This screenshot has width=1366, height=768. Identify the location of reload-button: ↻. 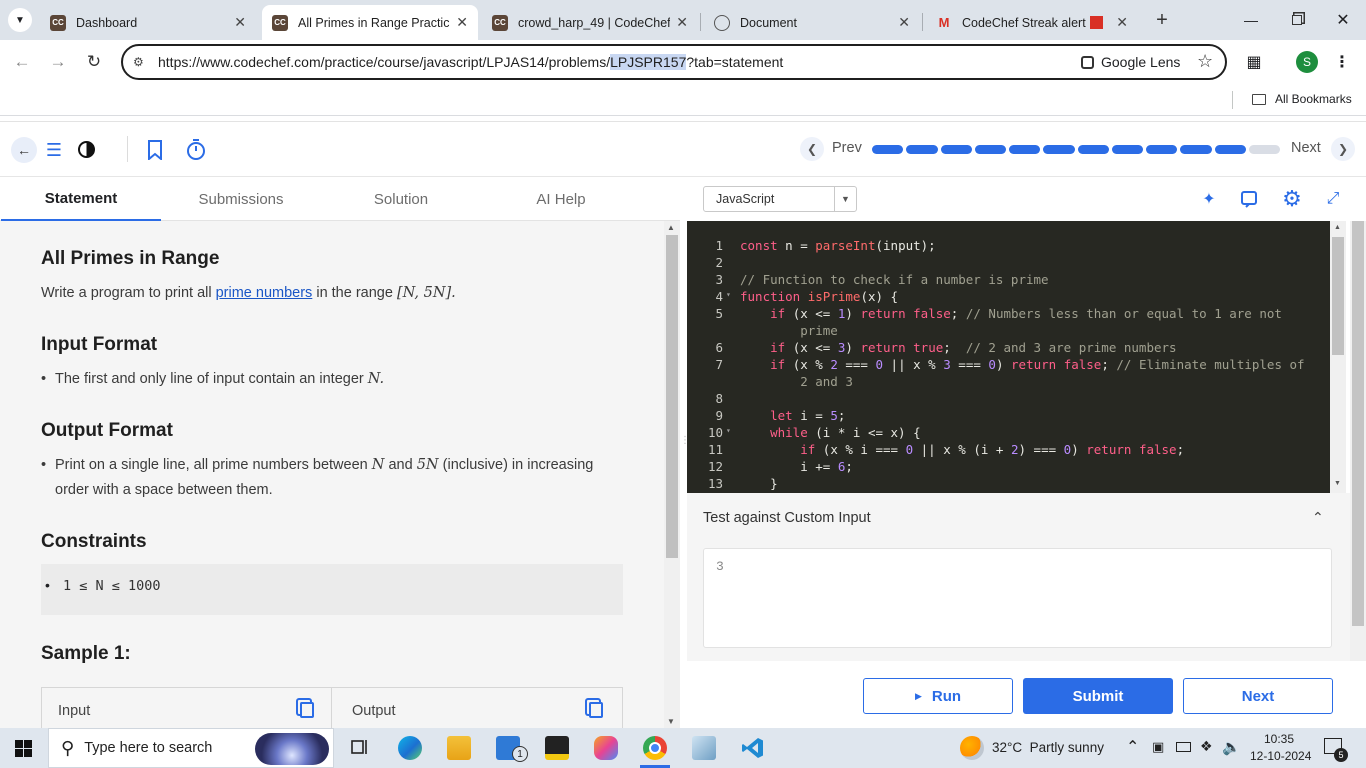
(94, 62).